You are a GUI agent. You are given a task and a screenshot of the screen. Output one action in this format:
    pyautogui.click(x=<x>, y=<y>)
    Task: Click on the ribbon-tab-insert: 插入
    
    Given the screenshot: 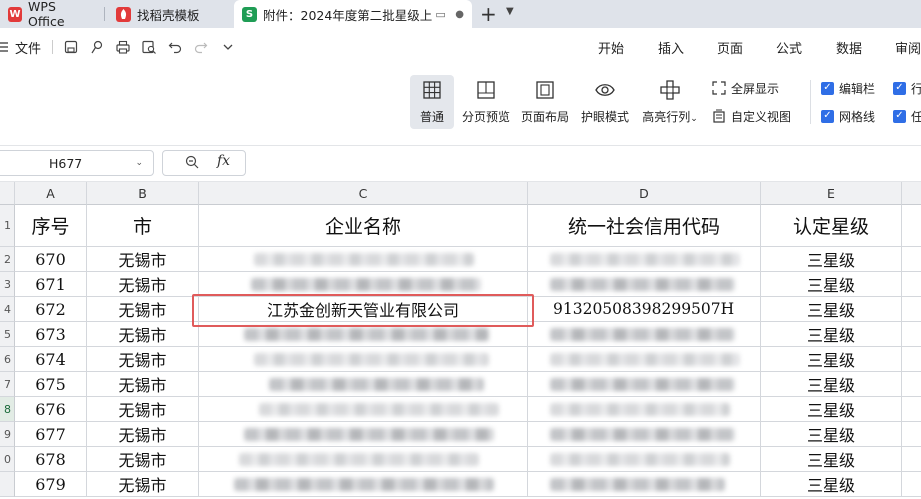 What is the action you would take?
    pyautogui.click(x=671, y=47)
    